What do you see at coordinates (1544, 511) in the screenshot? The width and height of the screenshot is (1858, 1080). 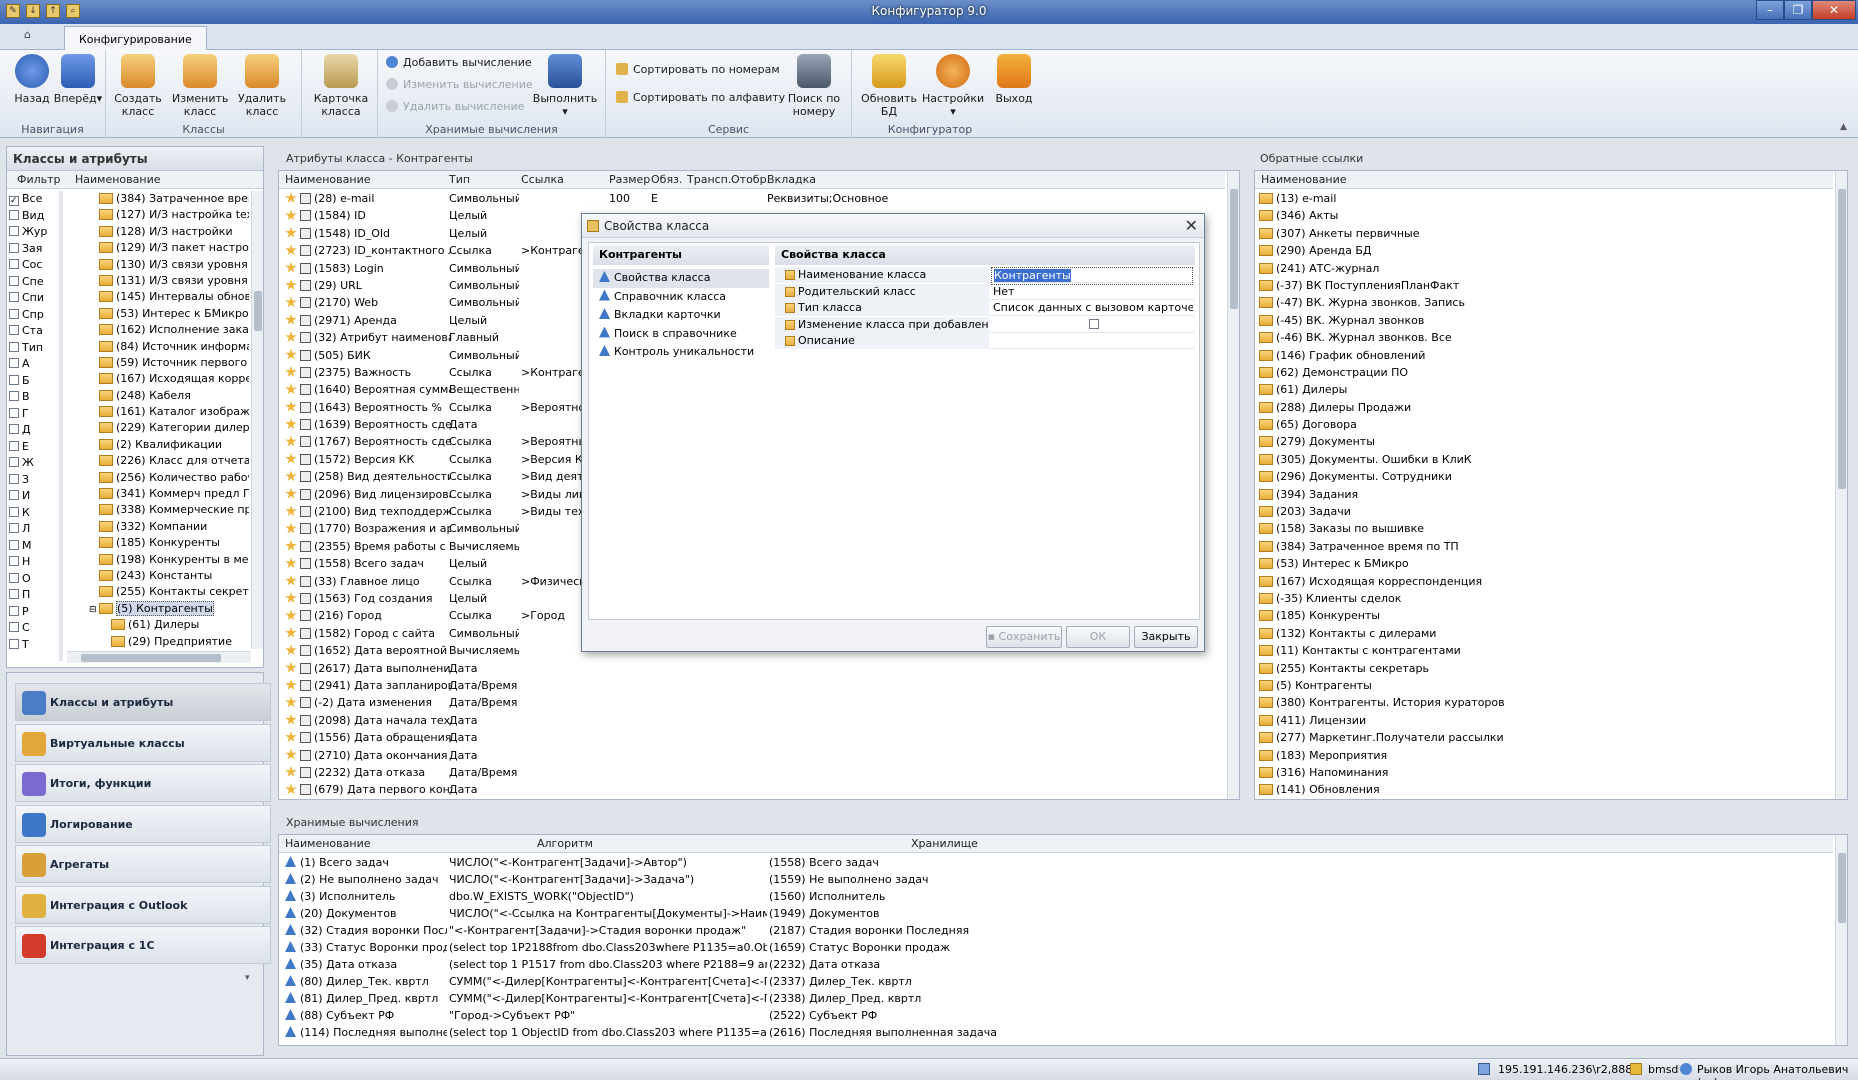 I see `back-link-item: (203) Задачи` at bounding box center [1544, 511].